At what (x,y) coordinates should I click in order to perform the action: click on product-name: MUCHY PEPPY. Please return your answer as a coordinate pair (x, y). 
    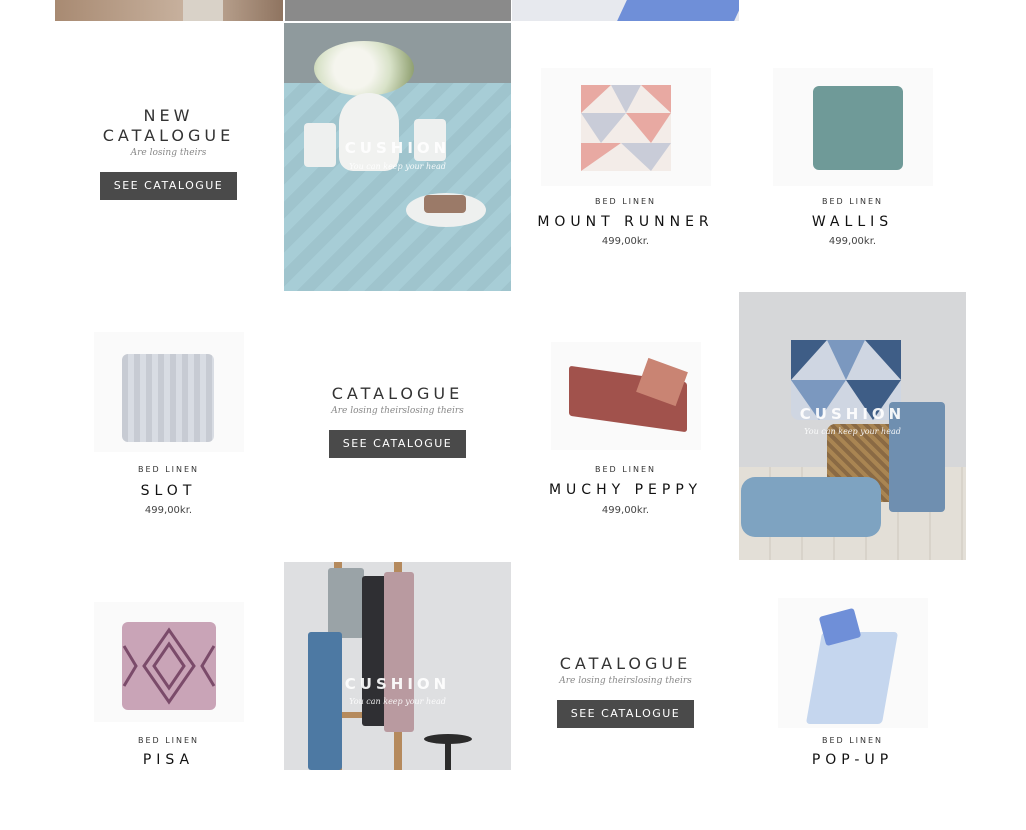
    Looking at the image, I should click on (625, 490).